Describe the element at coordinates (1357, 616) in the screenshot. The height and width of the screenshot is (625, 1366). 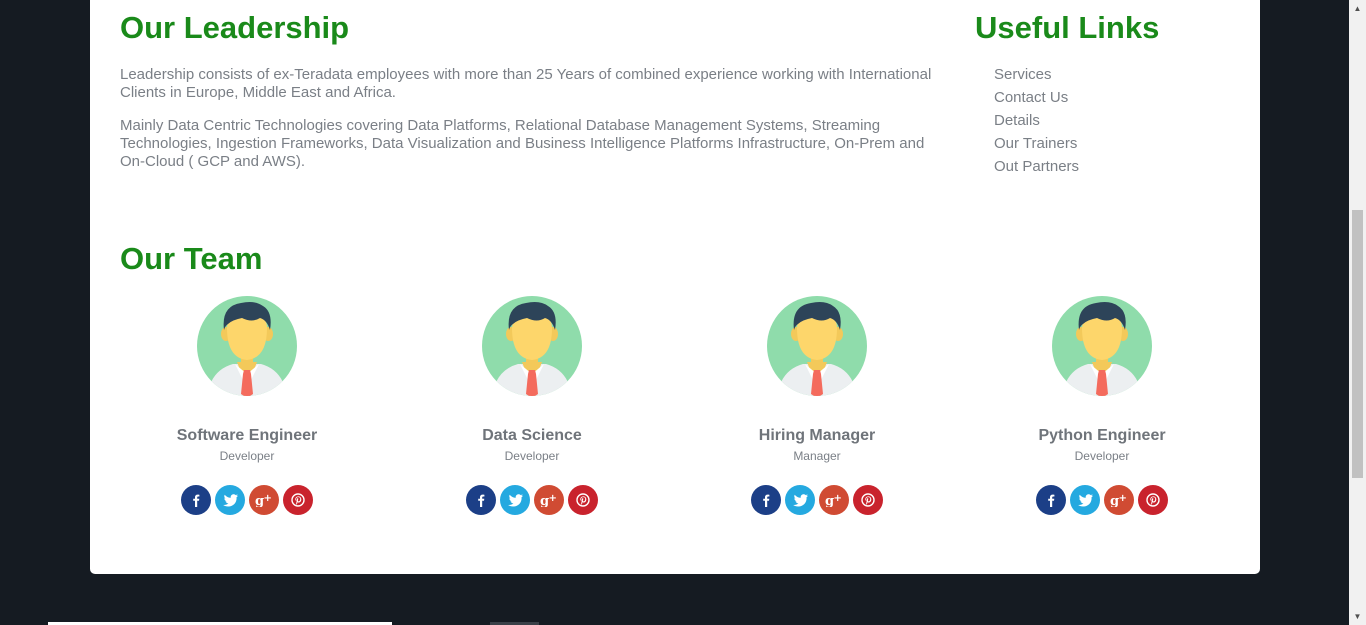
I see `scroll-down-icon: ▼` at that location.